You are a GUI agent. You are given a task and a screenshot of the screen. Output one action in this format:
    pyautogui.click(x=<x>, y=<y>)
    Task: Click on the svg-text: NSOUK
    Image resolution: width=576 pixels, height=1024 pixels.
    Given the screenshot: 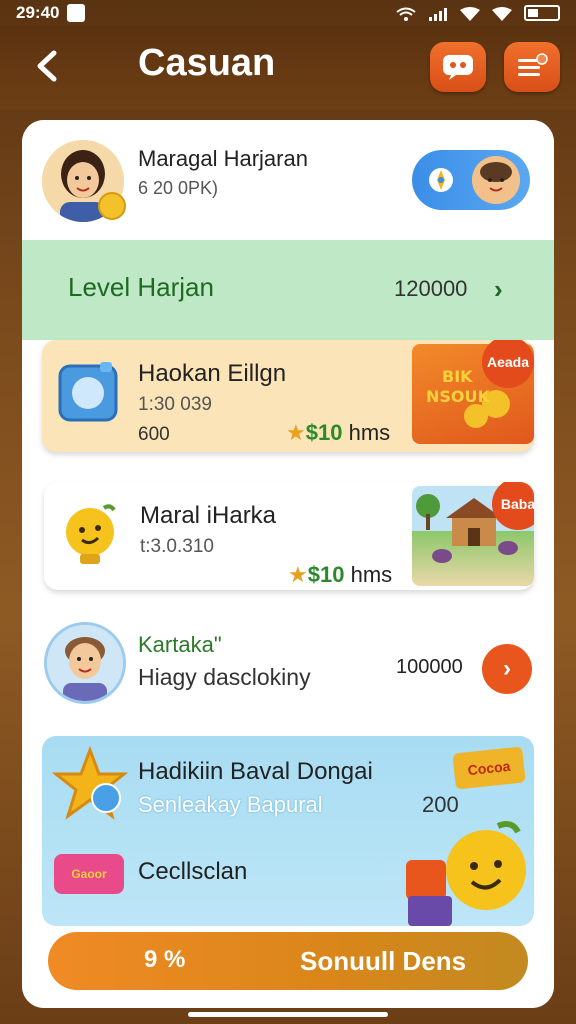 What is the action you would take?
    pyautogui.click(x=458, y=396)
    